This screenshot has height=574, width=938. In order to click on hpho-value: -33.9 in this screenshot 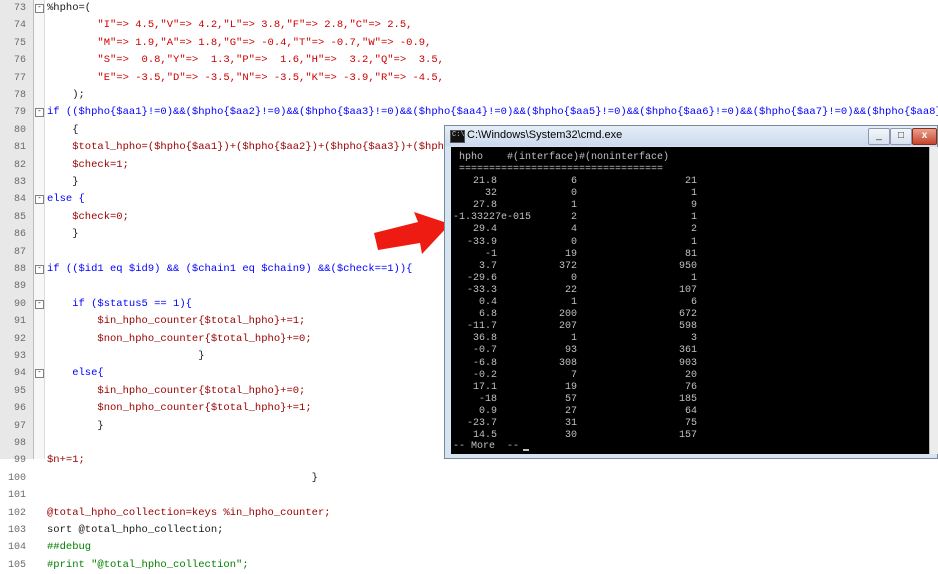, I will do `click(481, 242)`.